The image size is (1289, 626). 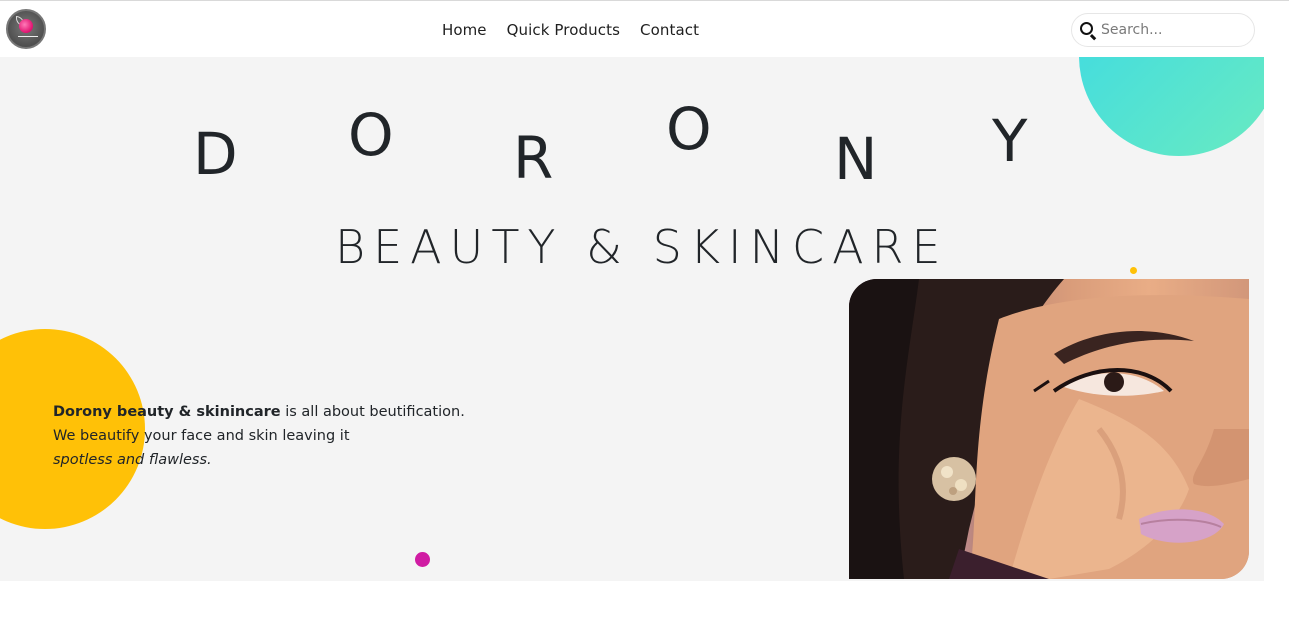 What do you see at coordinates (215, 154) in the screenshot?
I see `brand-letter: D` at bounding box center [215, 154].